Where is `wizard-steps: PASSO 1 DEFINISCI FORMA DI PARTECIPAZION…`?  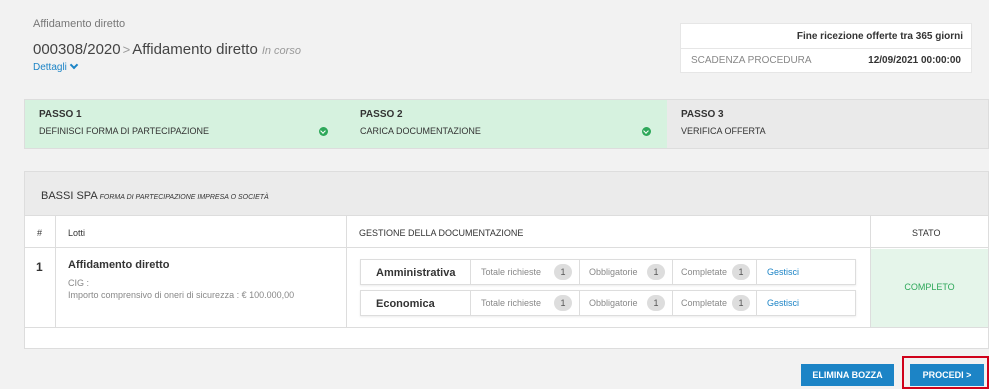
wizard-steps: PASSO 1 DEFINISCI FORMA DI PARTECIPAZION… is located at coordinates (506, 124).